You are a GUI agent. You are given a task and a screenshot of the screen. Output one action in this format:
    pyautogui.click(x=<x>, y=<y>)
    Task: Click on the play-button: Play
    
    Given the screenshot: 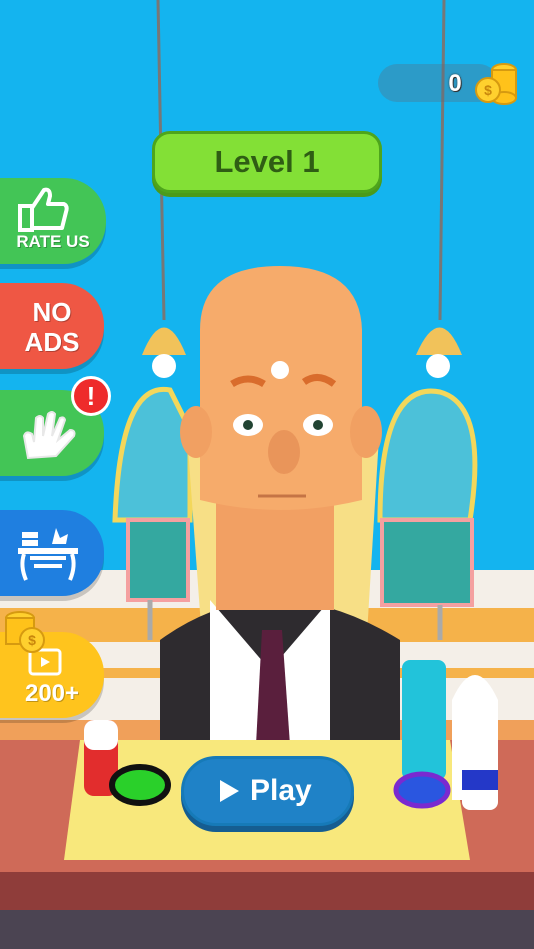 What is the action you would take?
    pyautogui.click(x=267, y=791)
    